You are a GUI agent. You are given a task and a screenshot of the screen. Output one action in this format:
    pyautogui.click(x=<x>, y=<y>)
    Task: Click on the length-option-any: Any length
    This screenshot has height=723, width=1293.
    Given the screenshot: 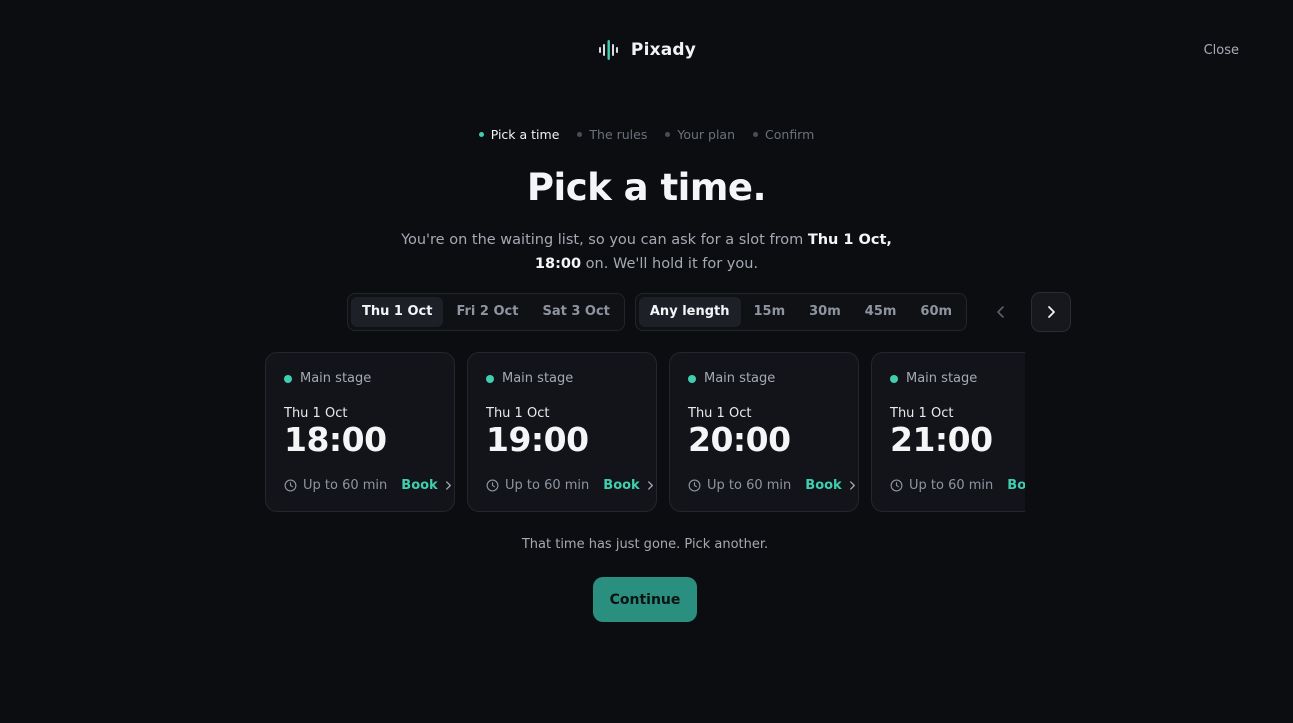 What is the action you would take?
    pyautogui.click(x=689, y=312)
    